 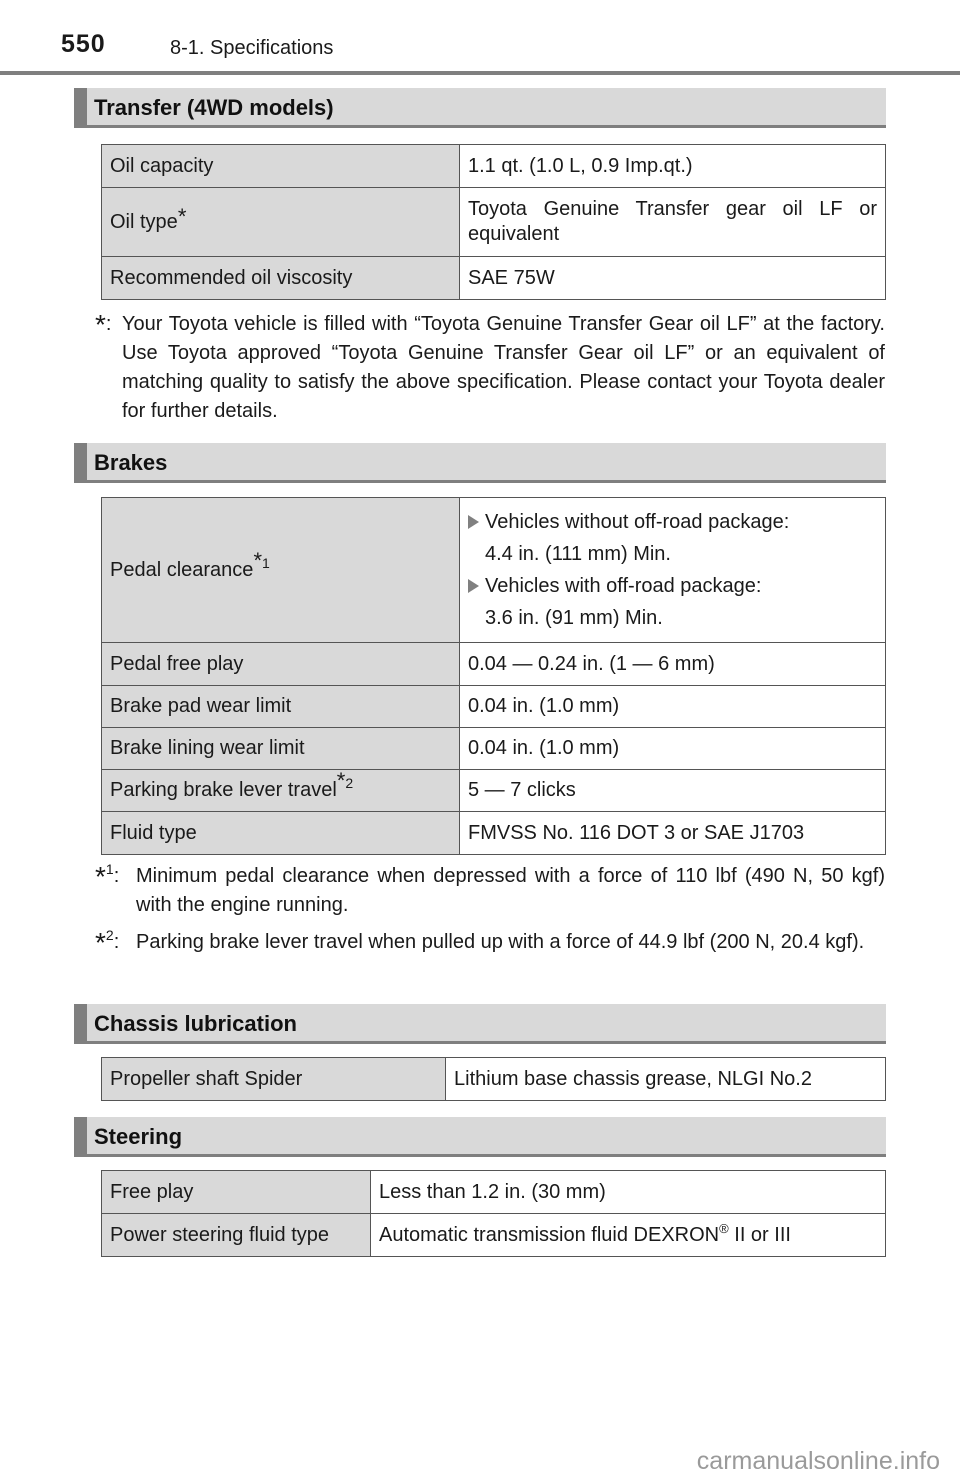 What do you see at coordinates (345, 780) in the screenshot?
I see `footnote-marker: *2` at bounding box center [345, 780].